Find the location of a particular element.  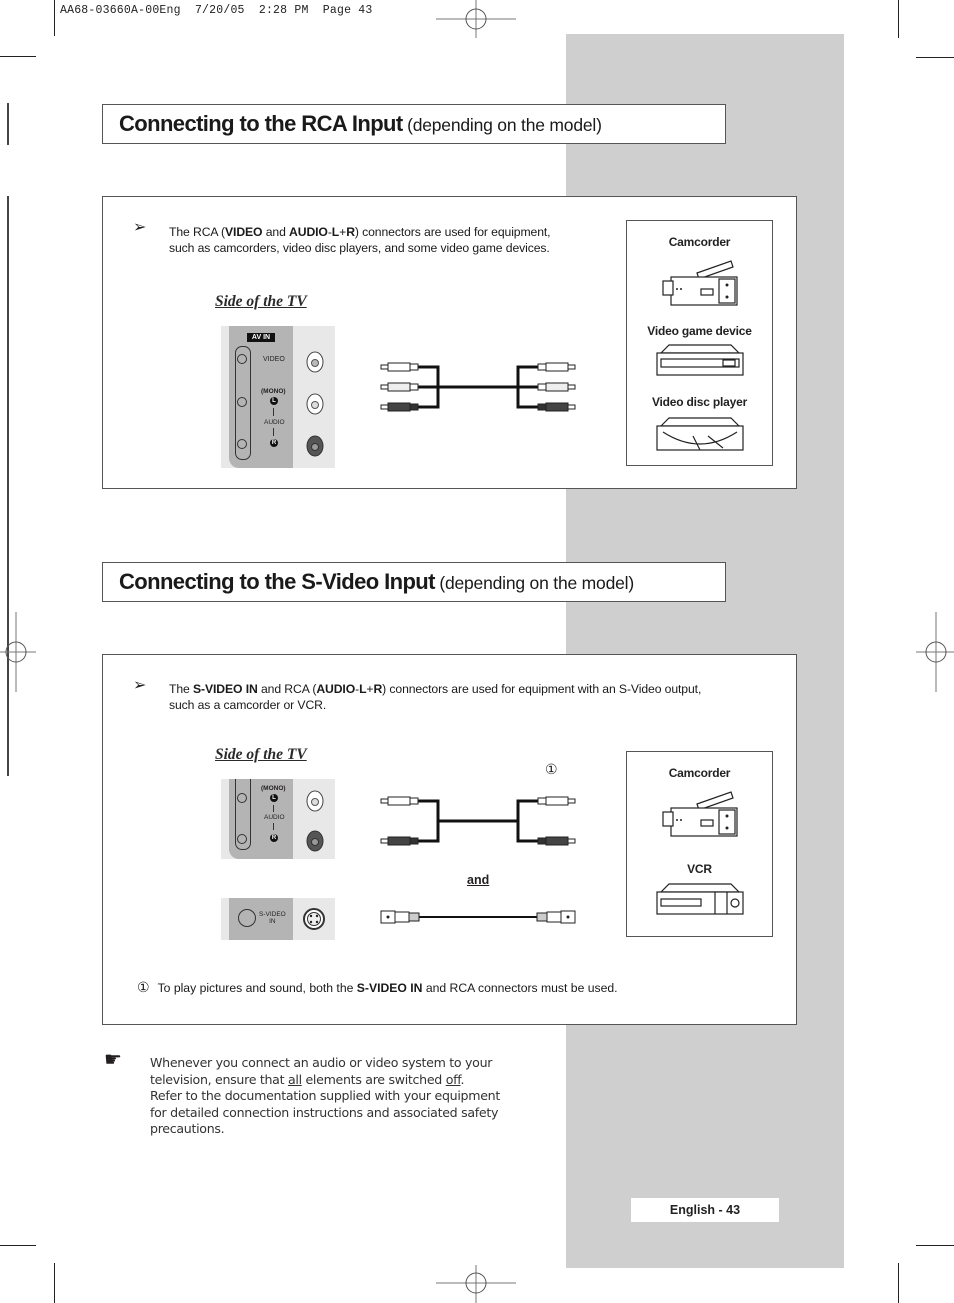

rca-audio-cable-icon is located at coordinates (478, 821).